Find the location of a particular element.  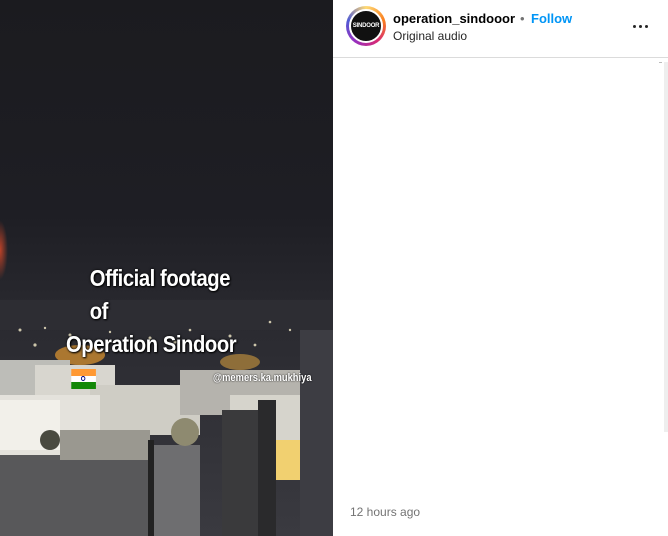

sky-glow is located at coordinates (4, 250).